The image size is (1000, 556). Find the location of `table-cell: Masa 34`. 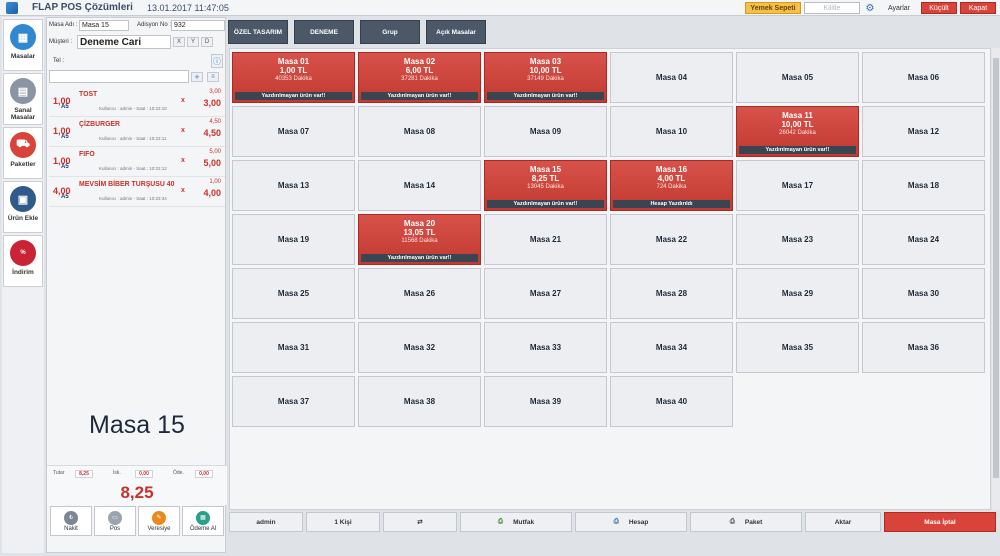

table-cell: Masa 34 is located at coordinates (671, 347).